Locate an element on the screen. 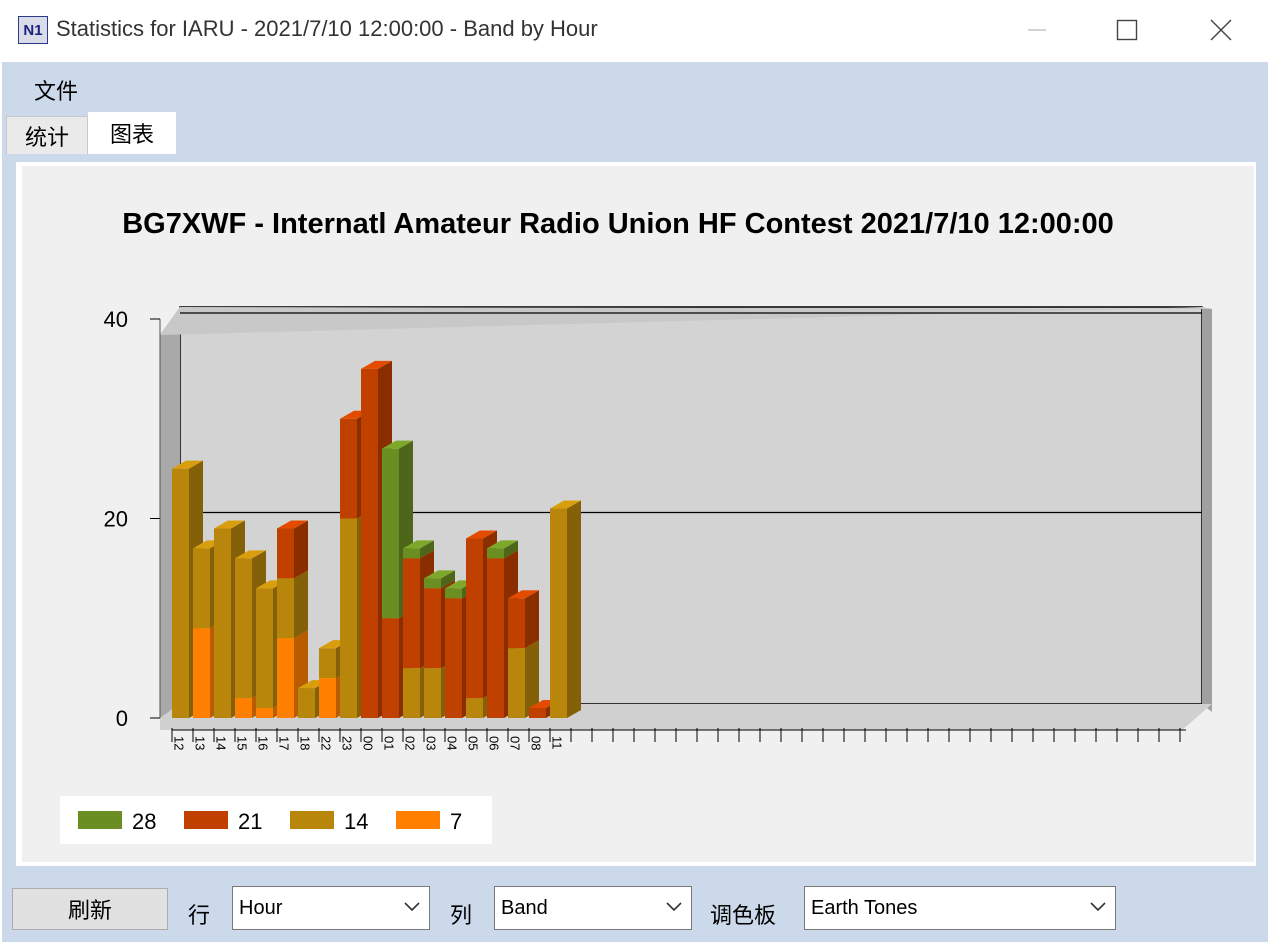  column-label: 列 is located at coordinates (461, 916).